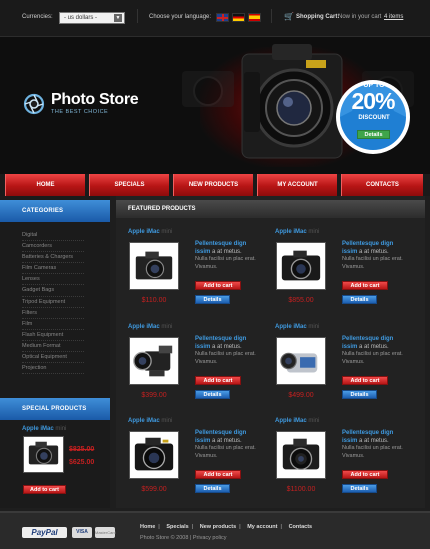 Image resolution: width=430 pixels, height=549 pixels. What do you see at coordinates (271, 16) in the screenshot?
I see `divider` at bounding box center [271, 16].